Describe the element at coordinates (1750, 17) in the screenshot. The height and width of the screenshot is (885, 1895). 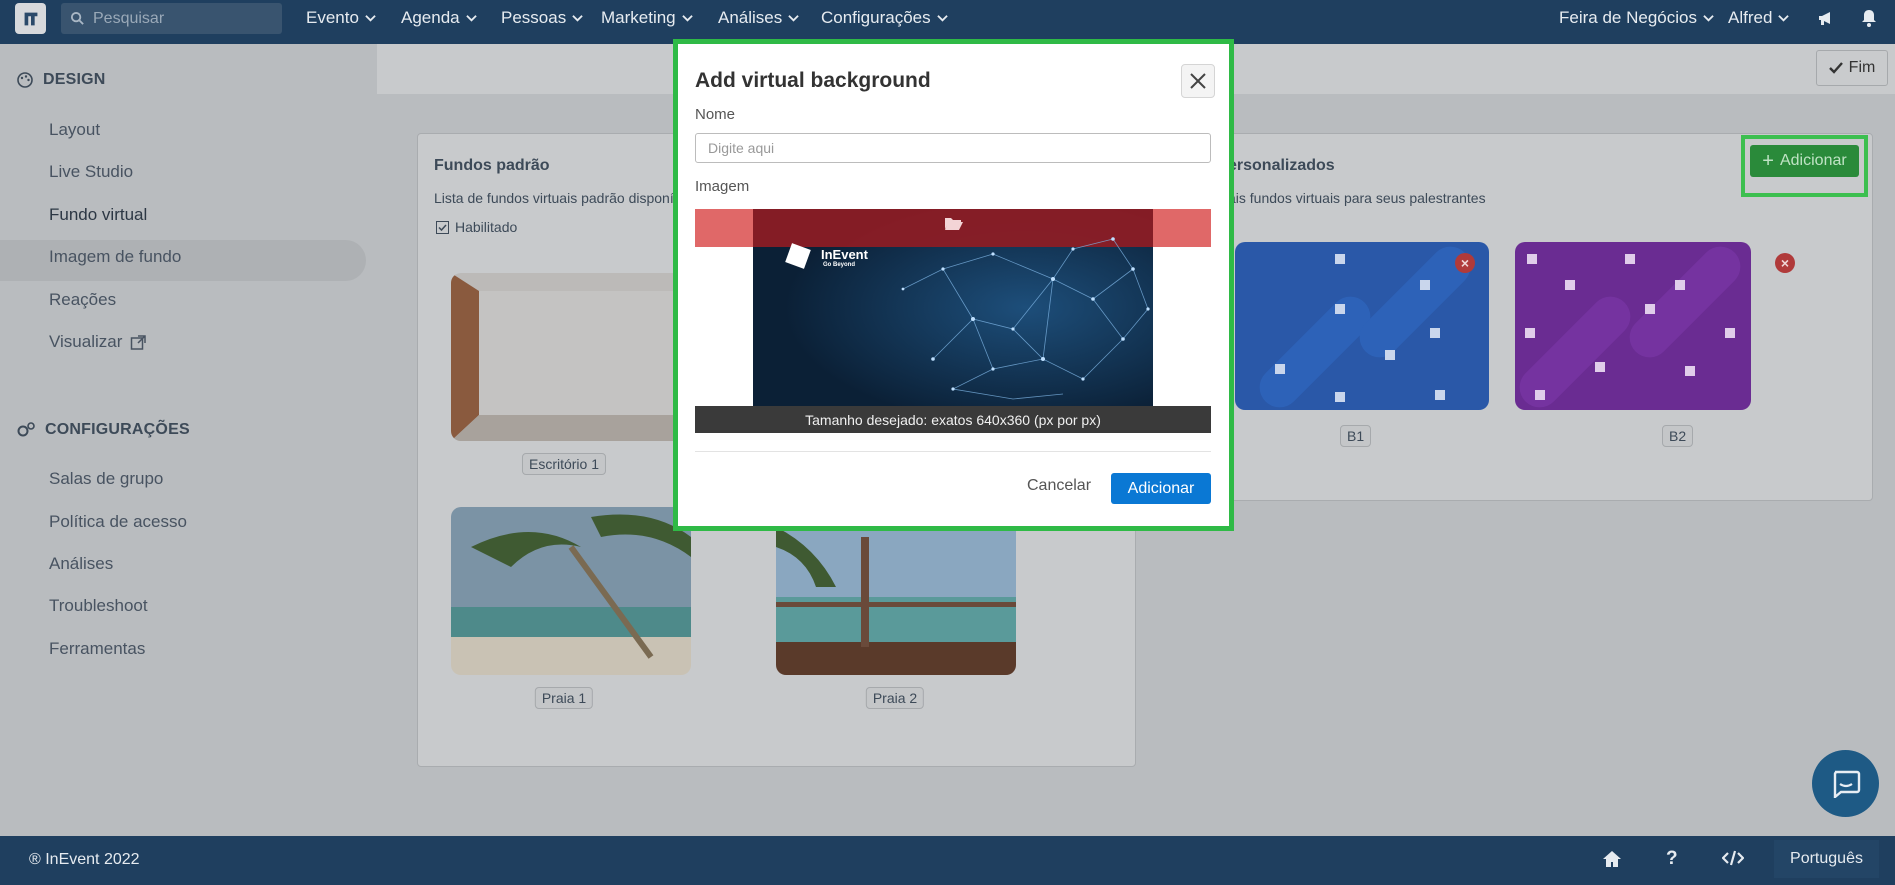
I see `user-name: Alfred` at that location.